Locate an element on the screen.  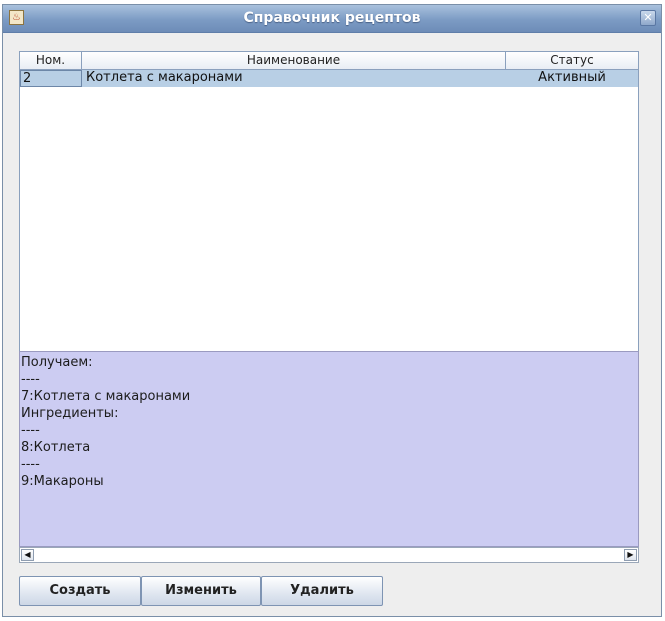
horizontal-scrollbar: ◀ ▶ is located at coordinates (329, 555).